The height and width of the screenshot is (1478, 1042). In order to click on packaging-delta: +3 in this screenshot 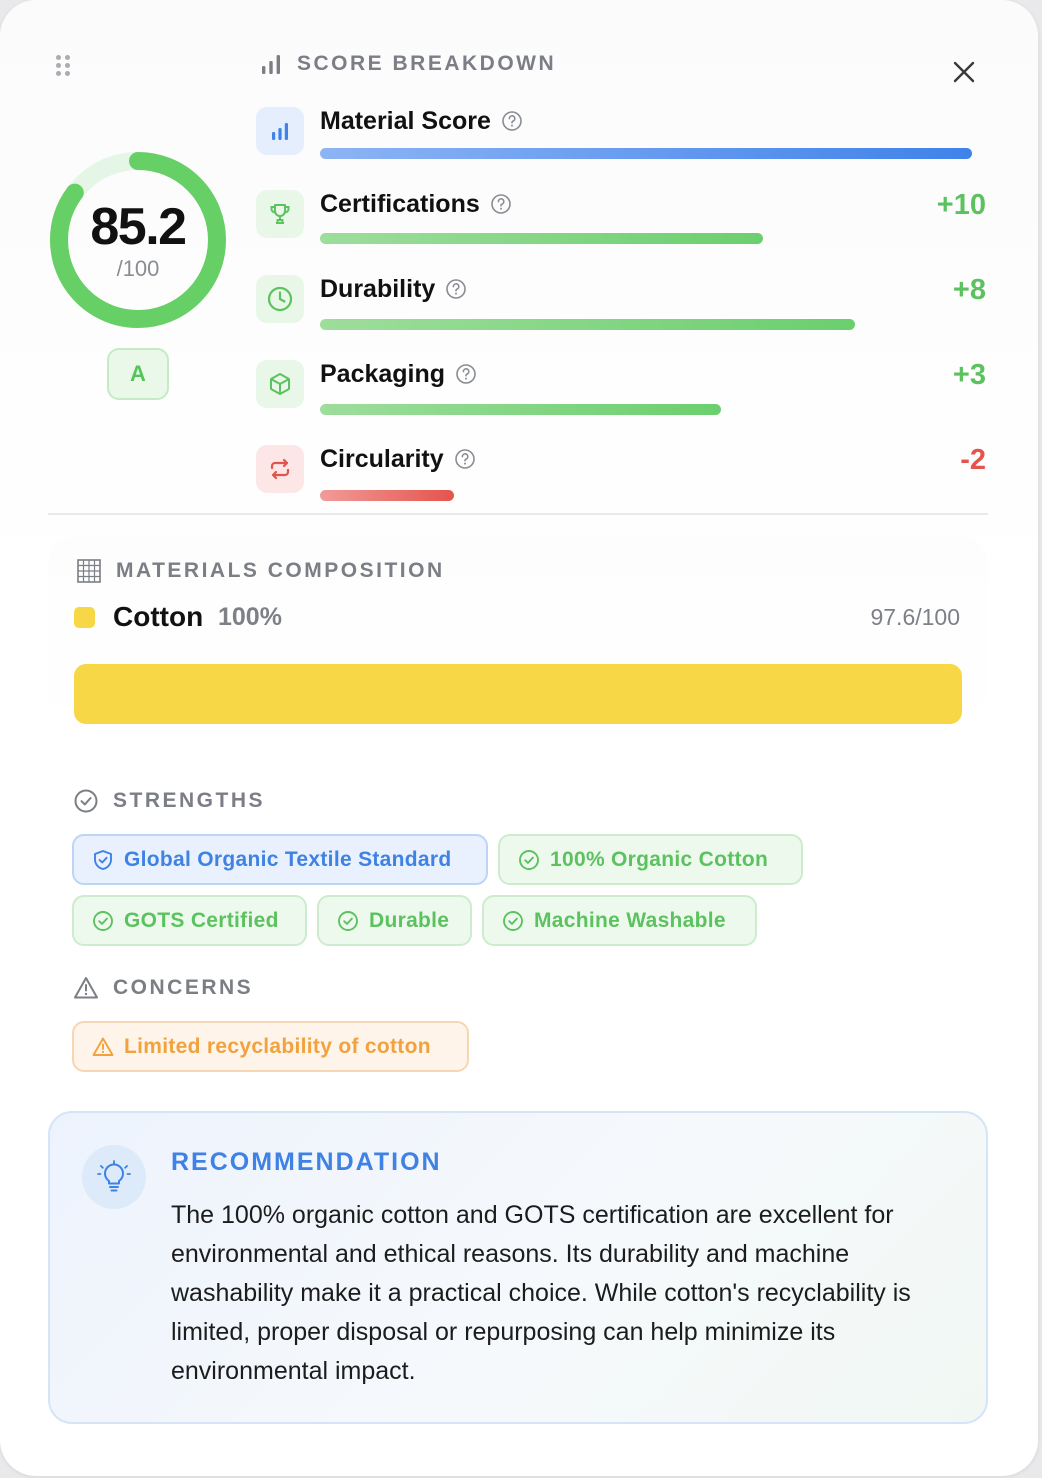, I will do `click(969, 375)`.